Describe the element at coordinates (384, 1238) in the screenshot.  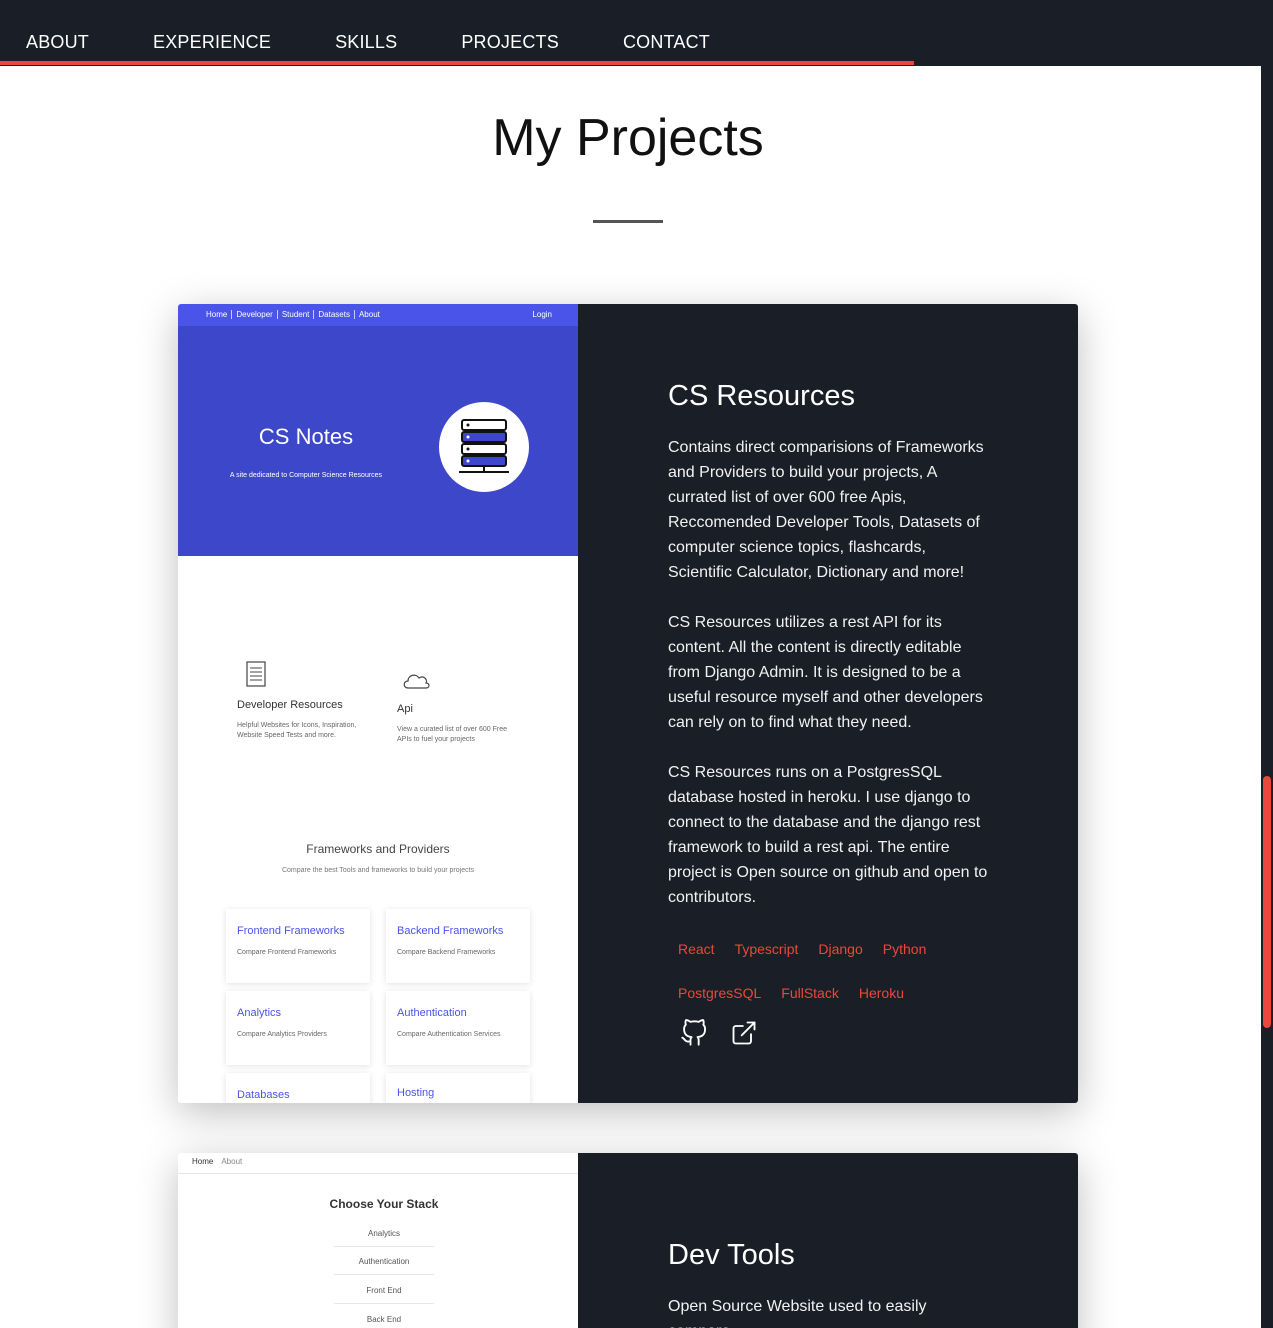
I see `mock-stack-item: Analytics` at that location.